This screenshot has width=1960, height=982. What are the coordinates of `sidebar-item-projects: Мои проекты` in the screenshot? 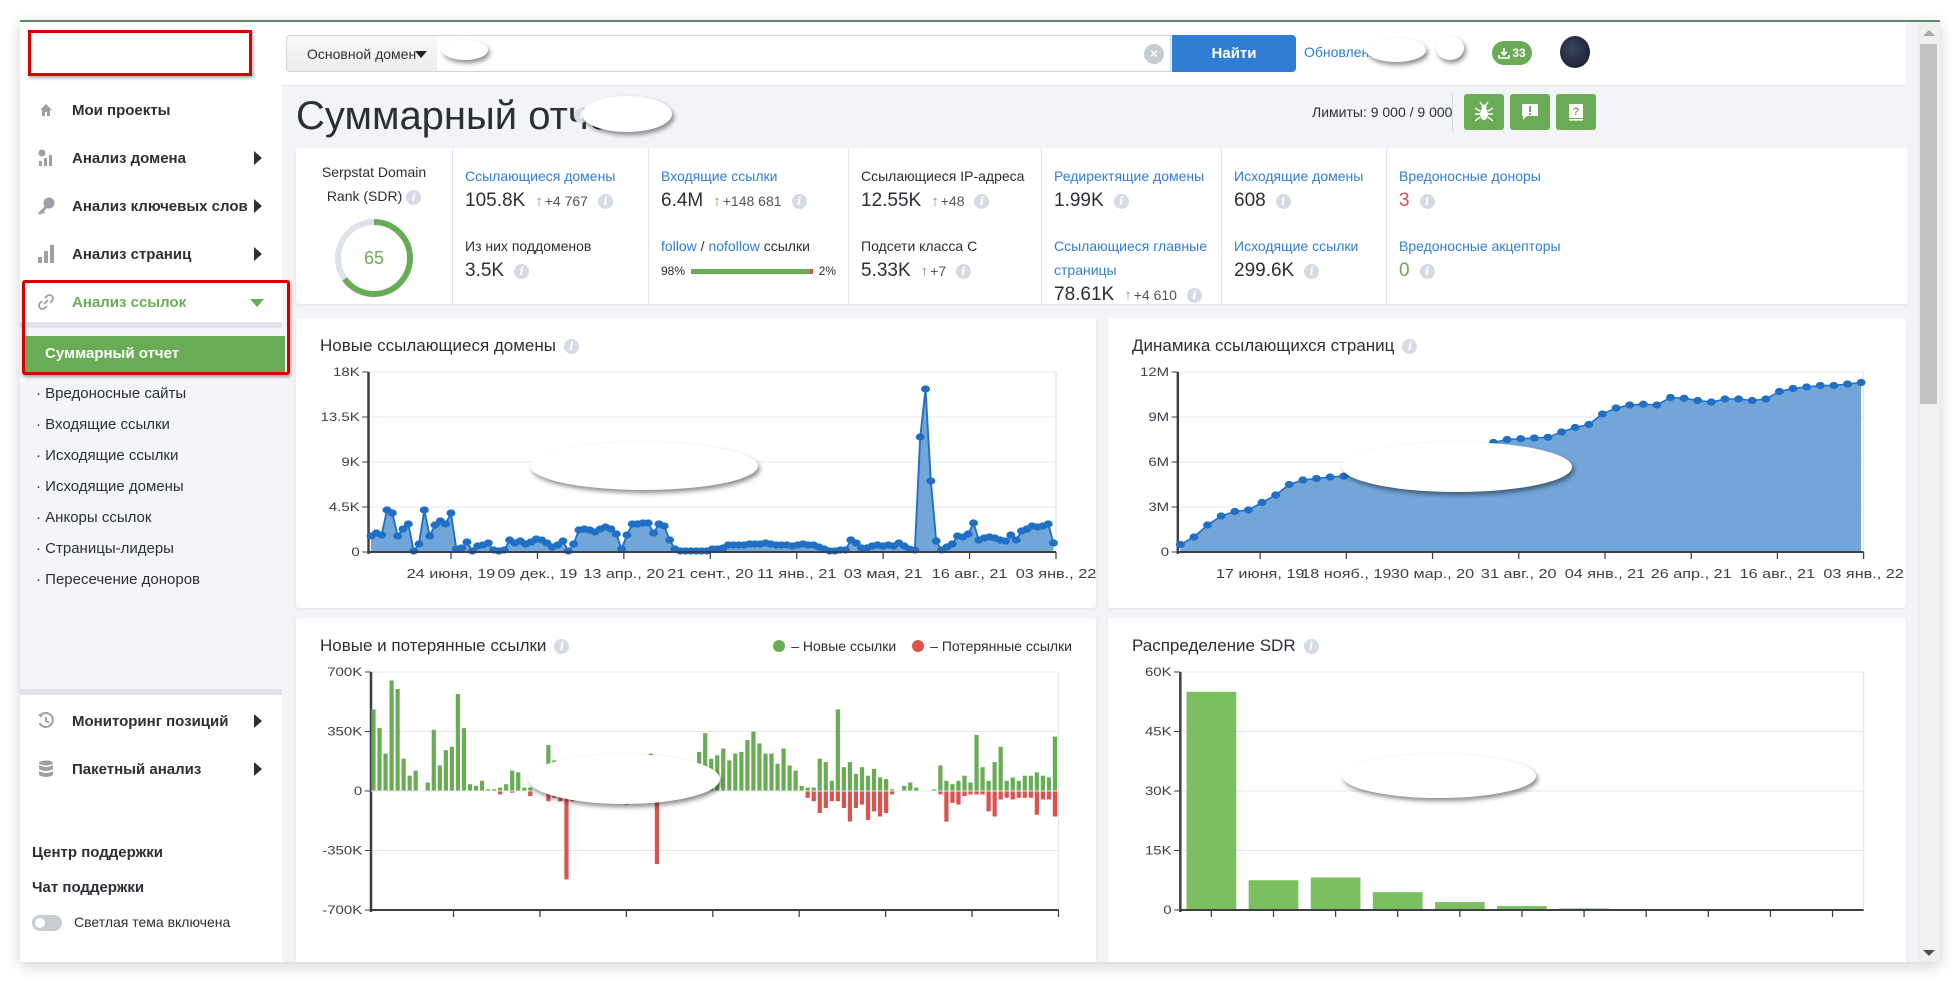 It's located at (151, 110).